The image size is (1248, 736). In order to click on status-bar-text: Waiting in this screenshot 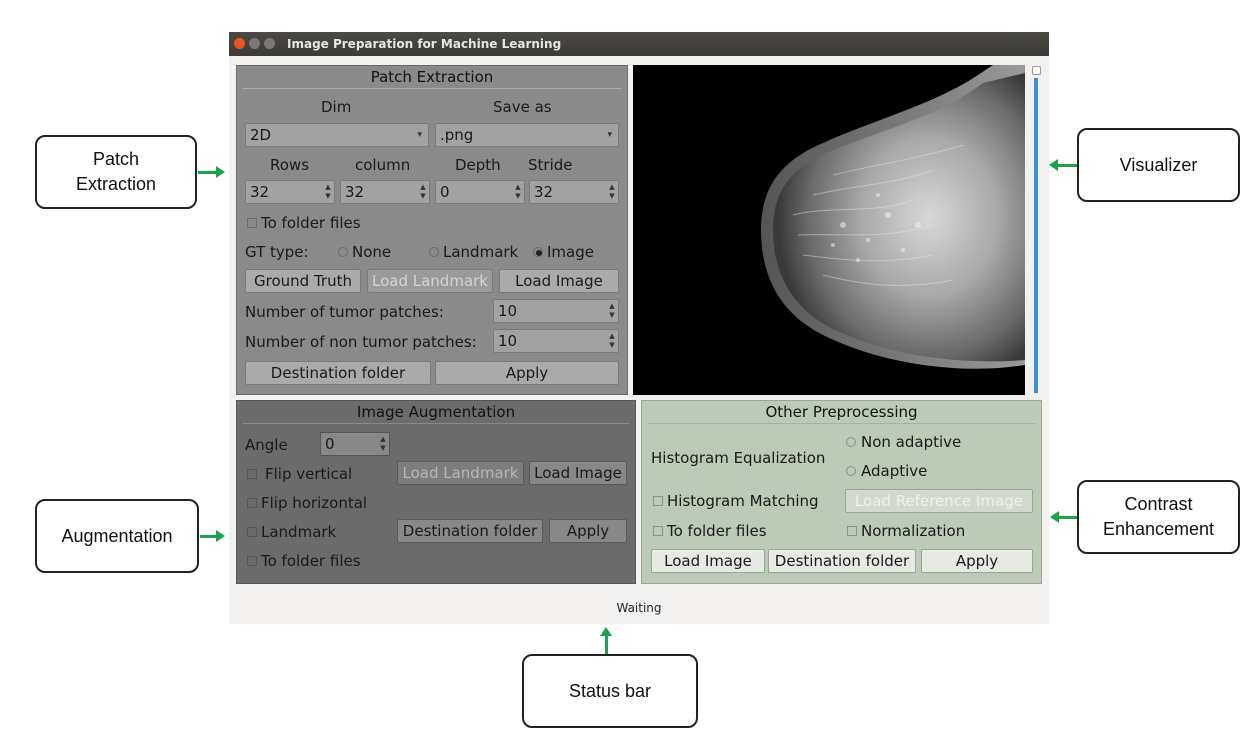, I will do `click(639, 608)`.